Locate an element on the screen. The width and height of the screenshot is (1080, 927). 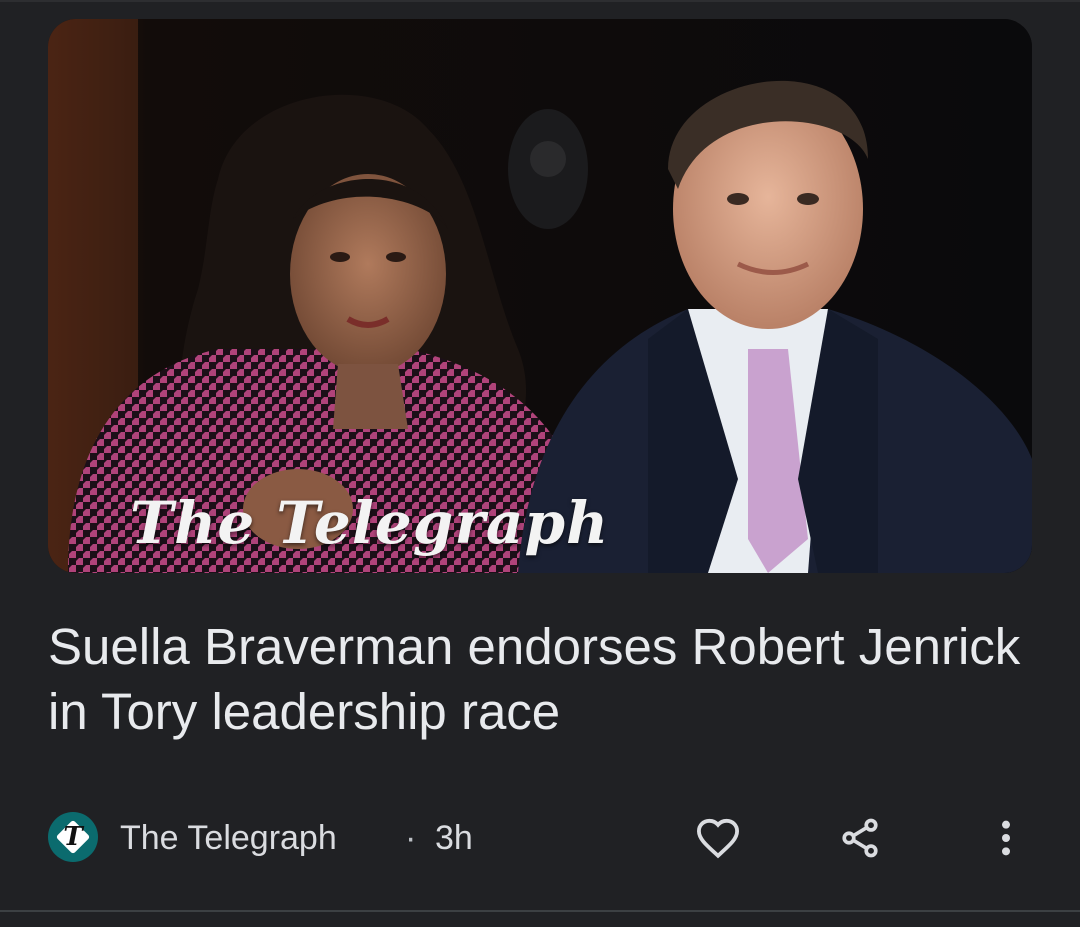
source-name: The Telegraph is located at coordinates (228, 838).